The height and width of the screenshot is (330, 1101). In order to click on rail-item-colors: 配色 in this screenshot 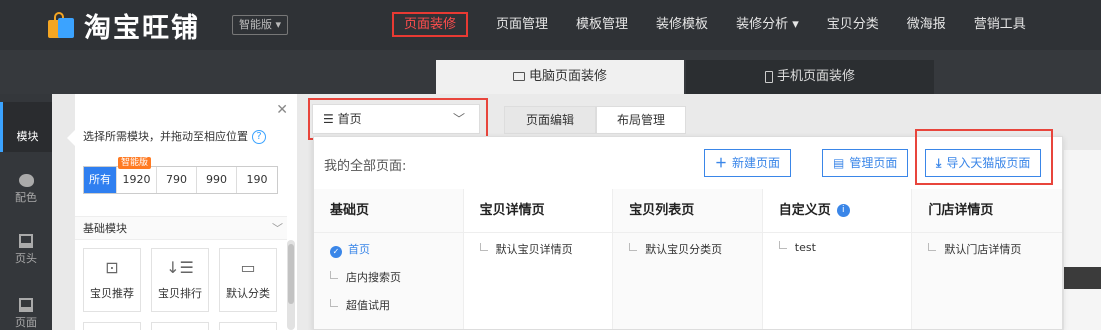, I will do `click(26, 189)`.